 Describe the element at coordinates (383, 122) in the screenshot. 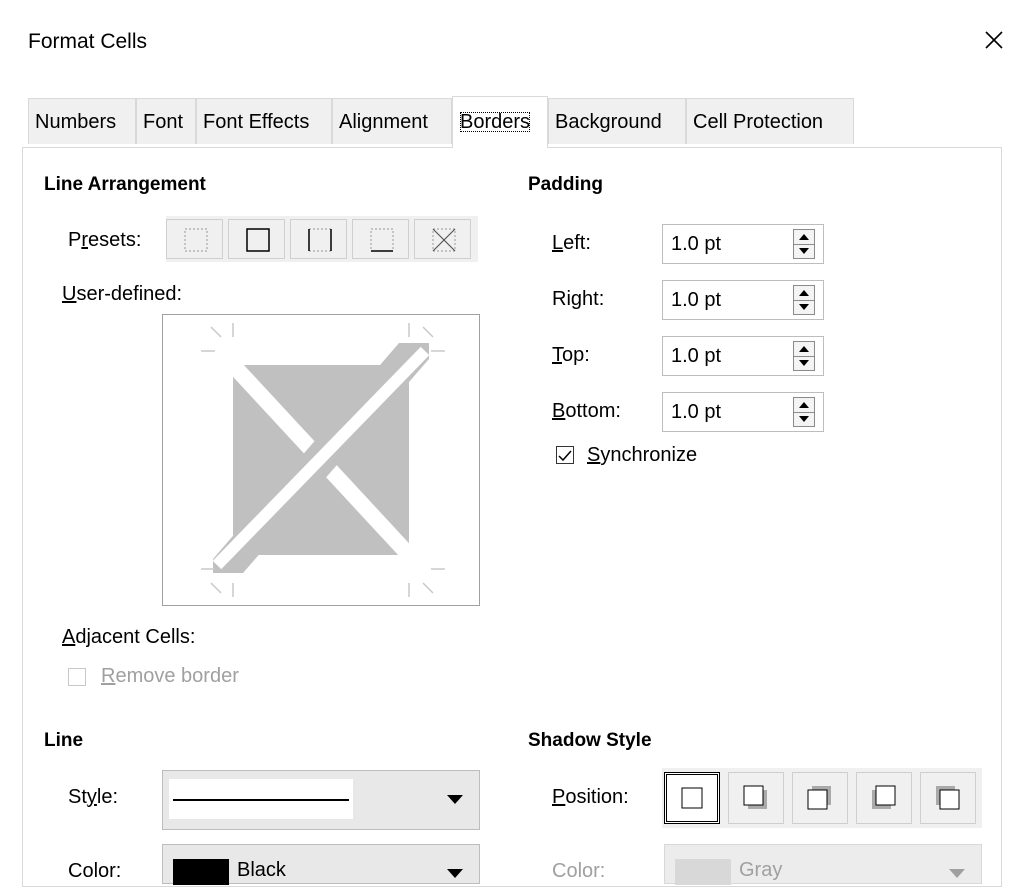

I see `tab-label: Alignment` at that location.